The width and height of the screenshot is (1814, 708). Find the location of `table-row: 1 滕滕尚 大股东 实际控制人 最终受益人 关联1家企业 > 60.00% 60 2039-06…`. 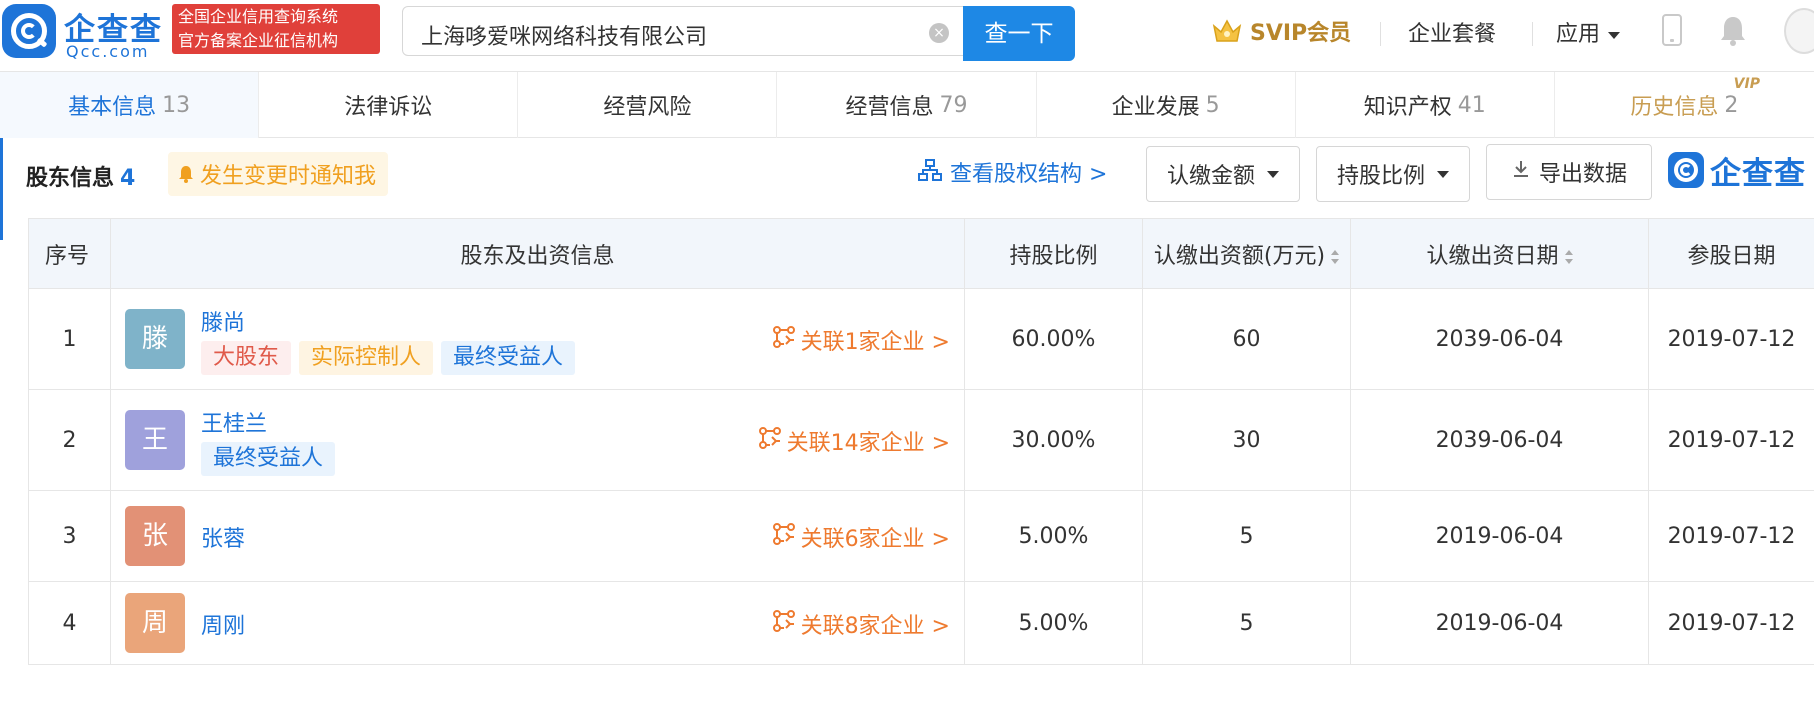

table-row: 1 滕滕尚 大股东 实际控制人 最终受益人 关联1家企业 > 60.00% 60 2039-06… is located at coordinates (921, 339).